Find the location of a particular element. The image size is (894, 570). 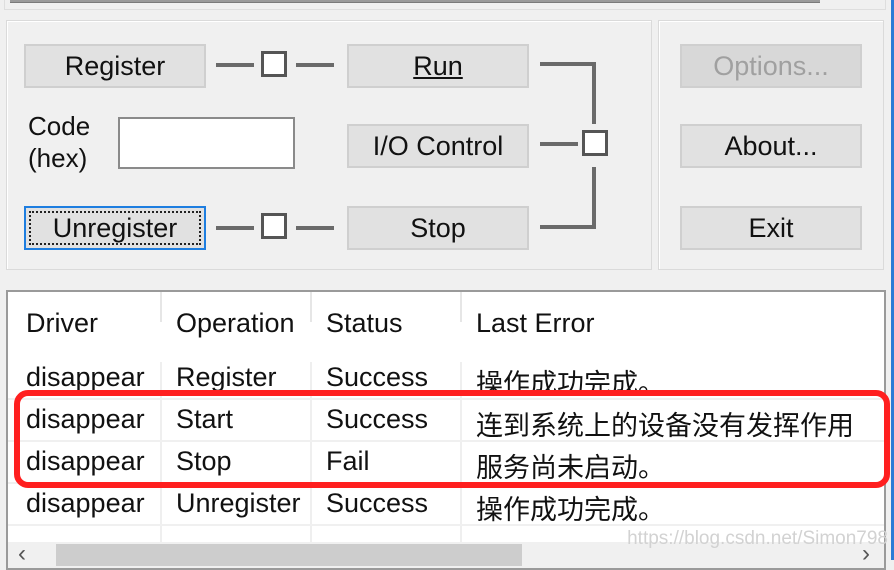

io-control-label: I/O Control is located at coordinates (438, 145).